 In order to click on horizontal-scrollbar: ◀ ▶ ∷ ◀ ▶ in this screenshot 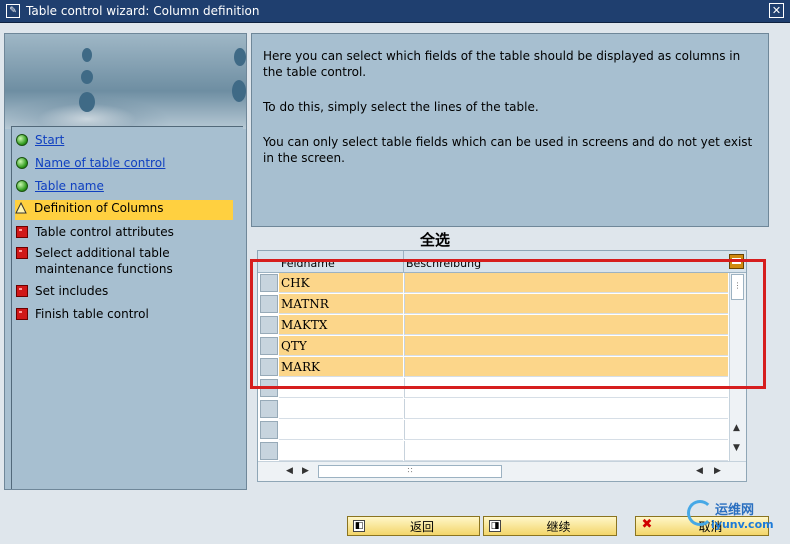, I will do `click(502, 471)`.